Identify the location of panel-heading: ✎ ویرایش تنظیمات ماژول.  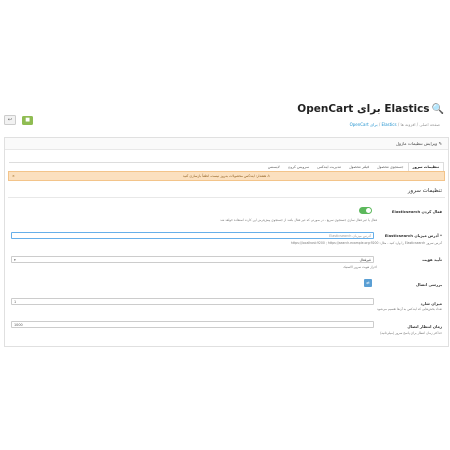
(226, 144).